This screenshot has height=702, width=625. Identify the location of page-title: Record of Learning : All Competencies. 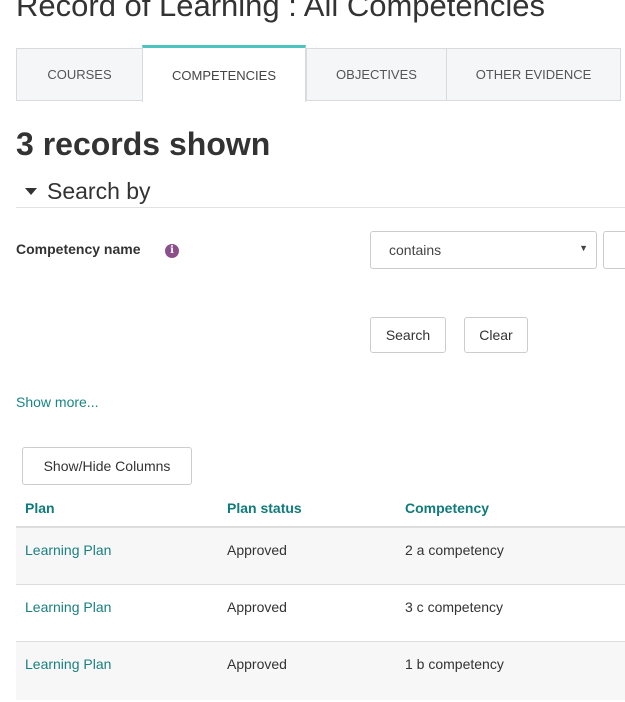
(281, 11).